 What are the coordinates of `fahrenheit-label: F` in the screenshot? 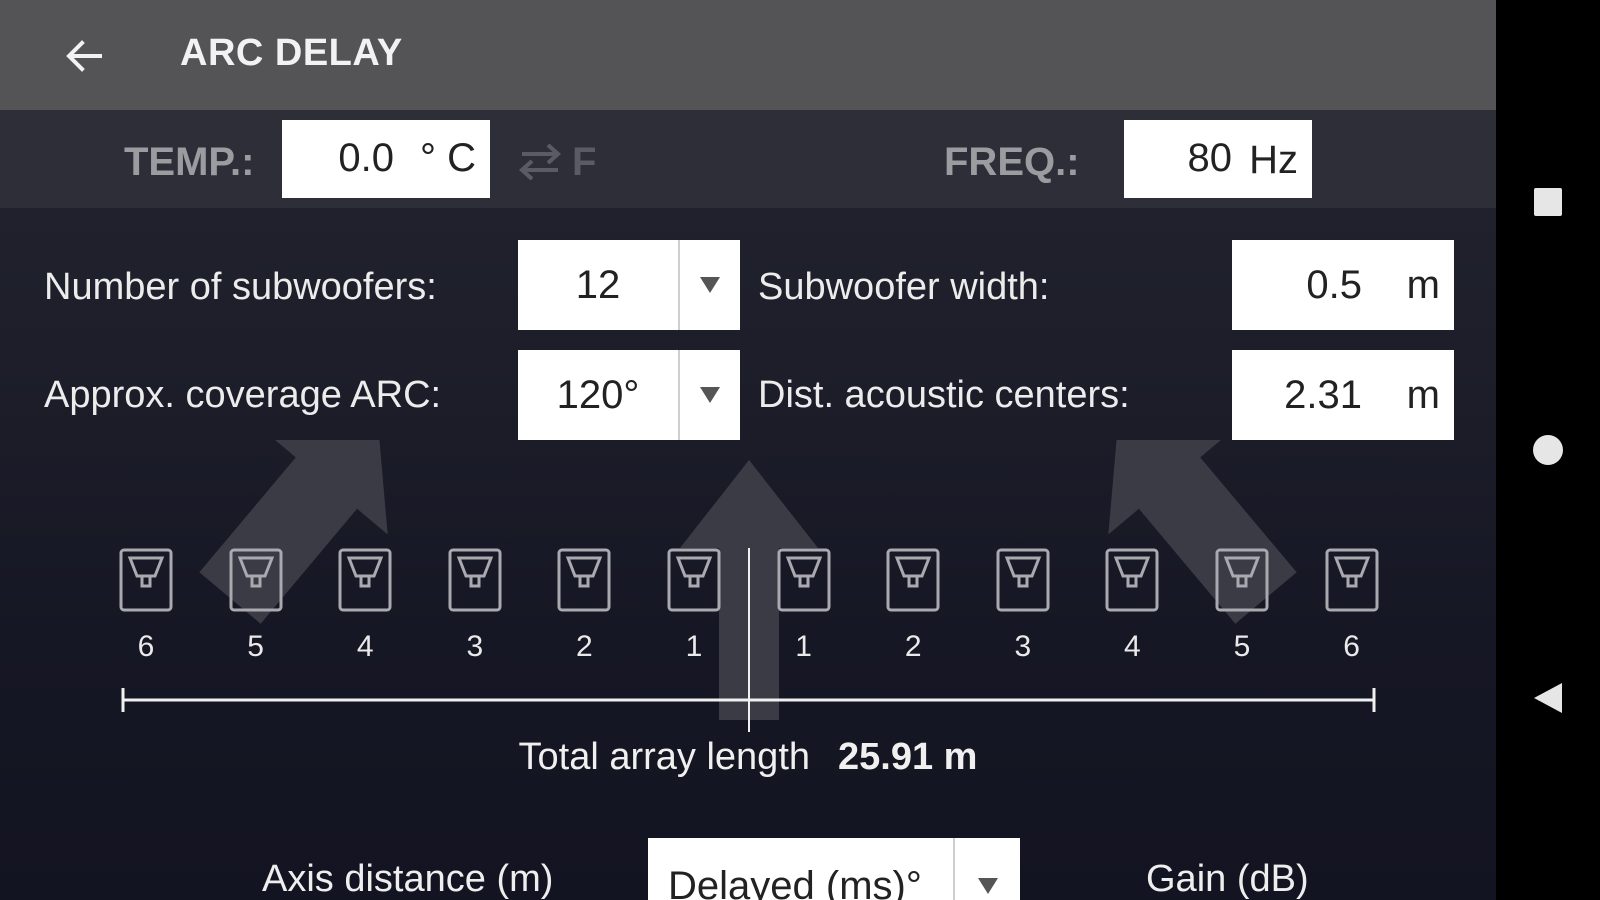 It's located at (584, 161).